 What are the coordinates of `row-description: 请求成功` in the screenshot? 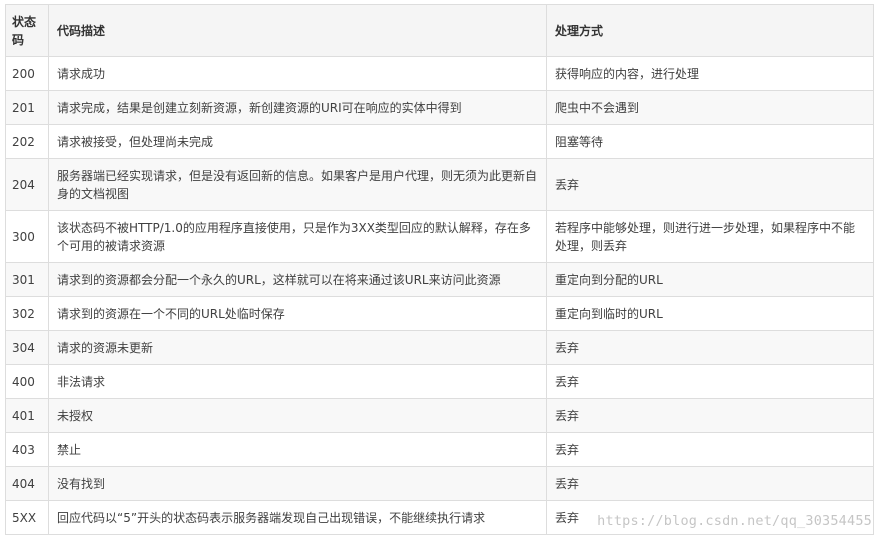 It's located at (297, 73).